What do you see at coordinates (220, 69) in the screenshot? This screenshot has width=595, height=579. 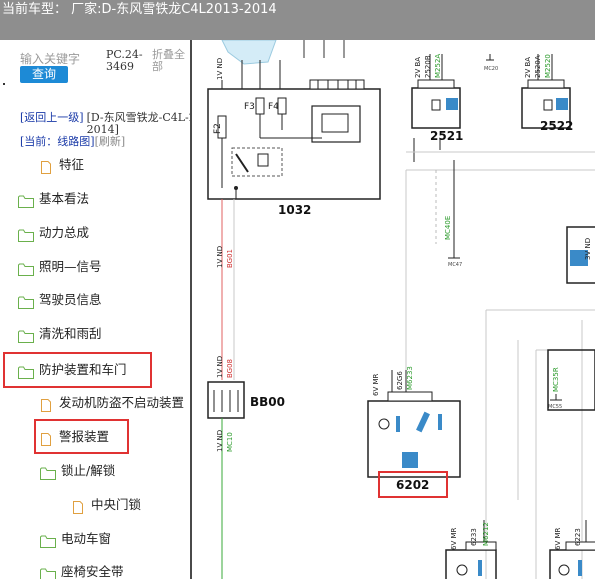 I see `wire-label-1vnd-top: 1V ND` at bounding box center [220, 69].